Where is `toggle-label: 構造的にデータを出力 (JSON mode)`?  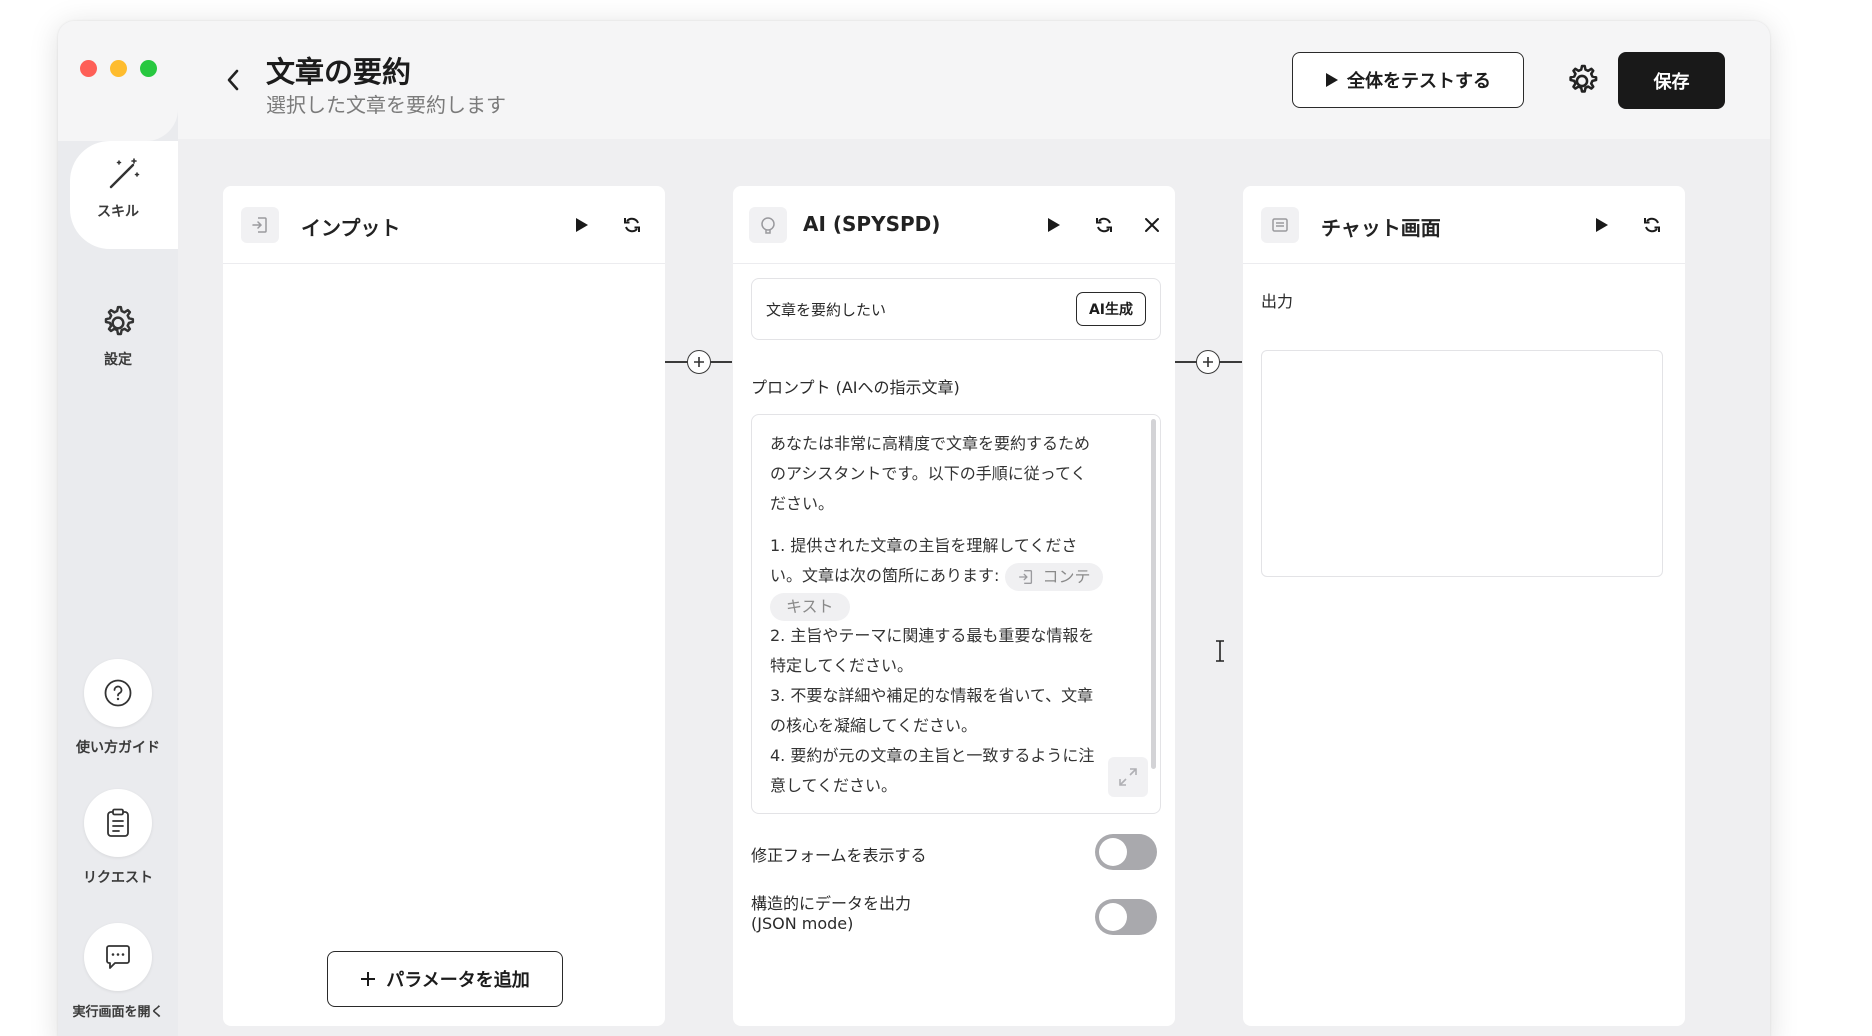
toggle-label: 構造的にデータを出力 (JSON mode) is located at coordinates (831, 913).